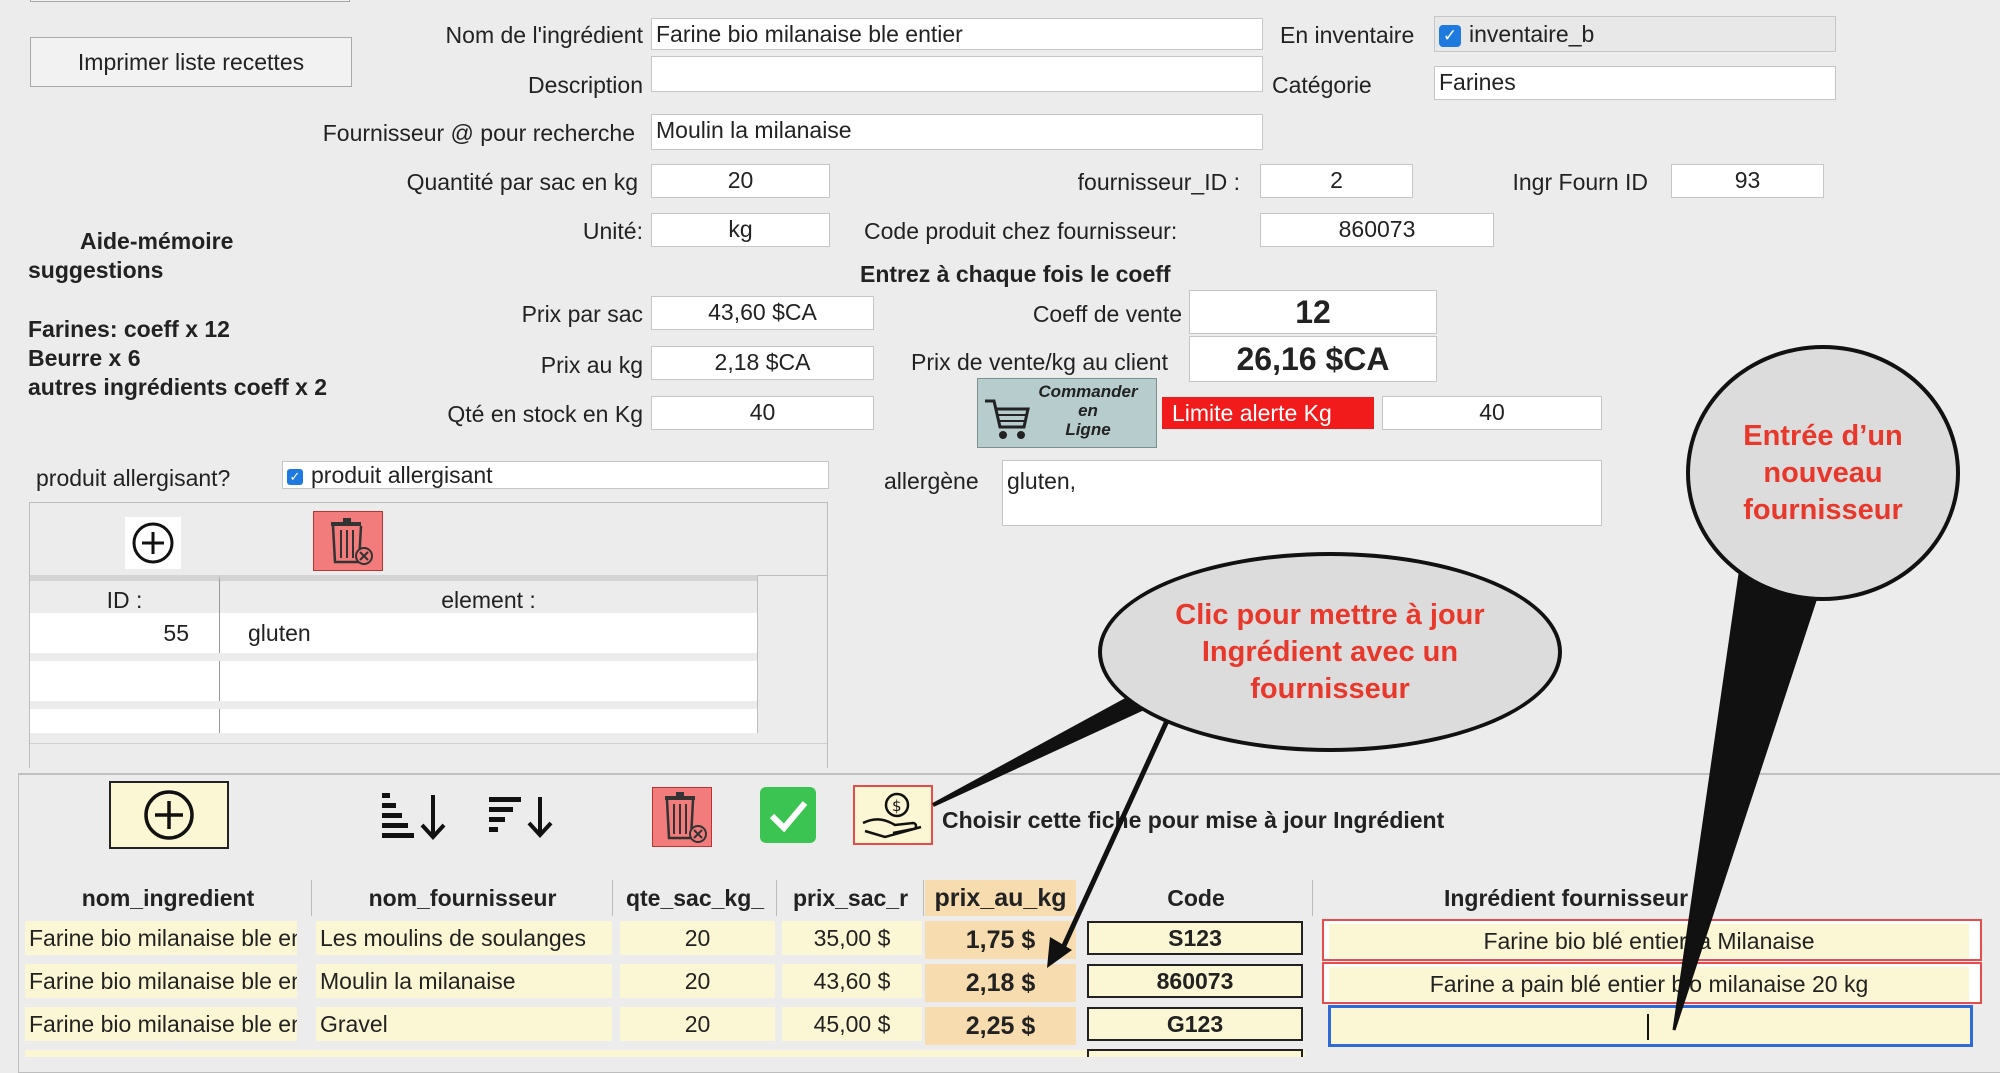 This screenshot has height=1073, width=2000. What do you see at coordinates (1336, 181) in the screenshot?
I see `supplier-id-field: 2` at bounding box center [1336, 181].